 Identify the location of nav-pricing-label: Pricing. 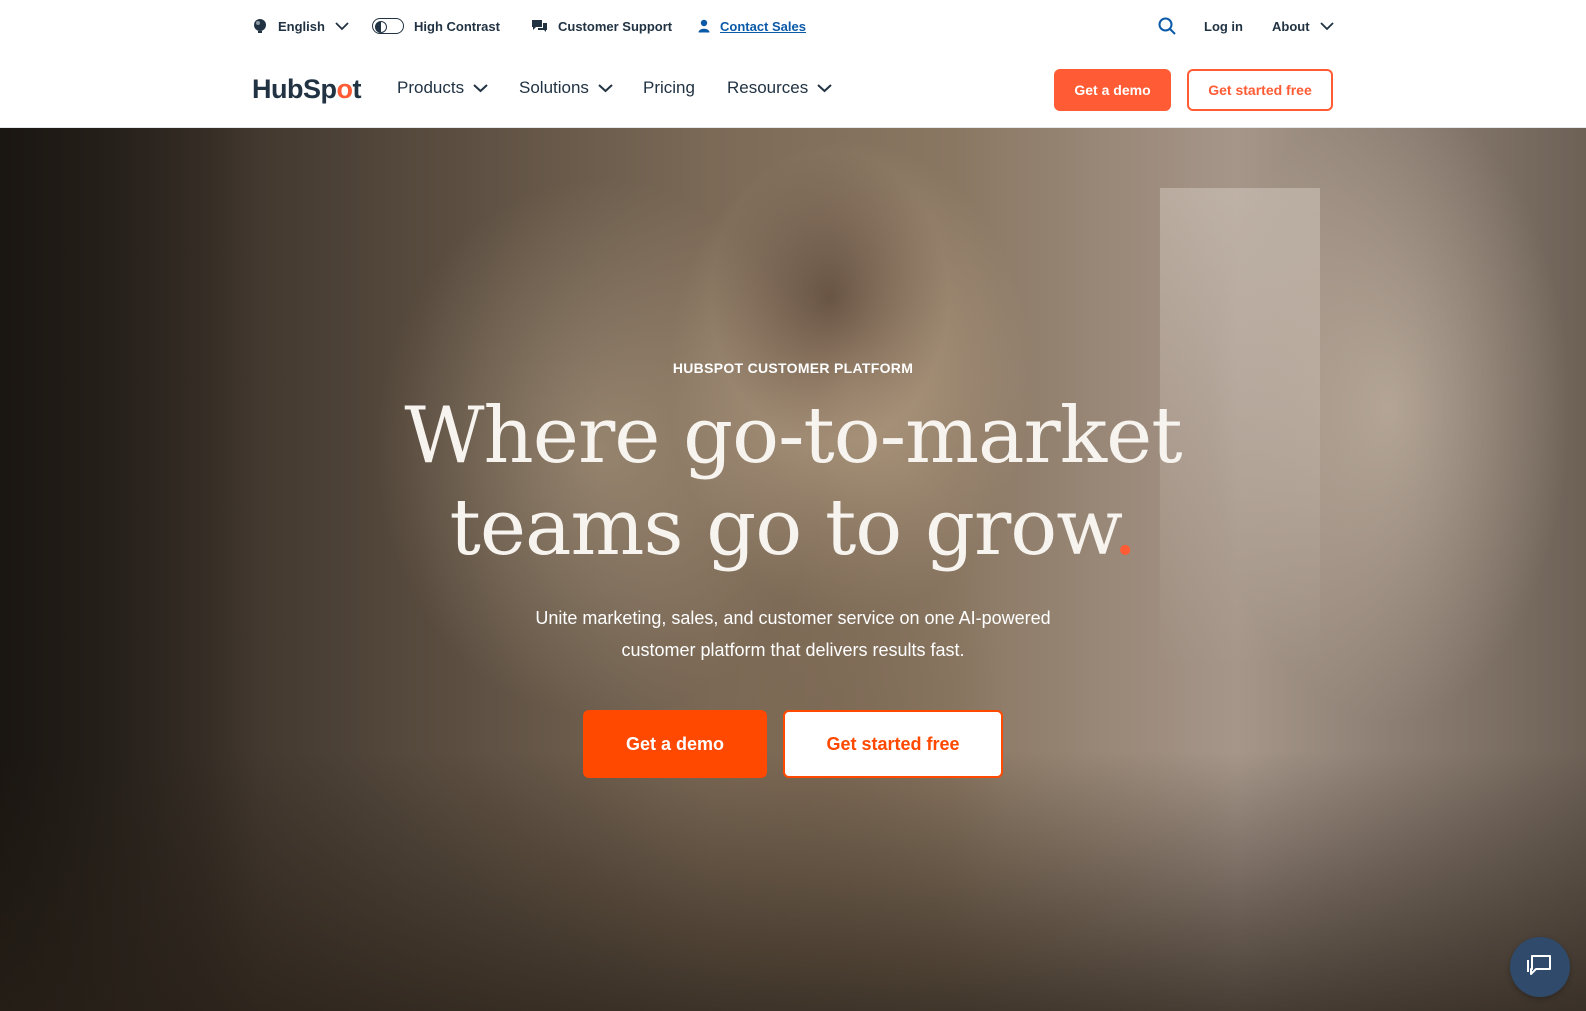
(669, 87).